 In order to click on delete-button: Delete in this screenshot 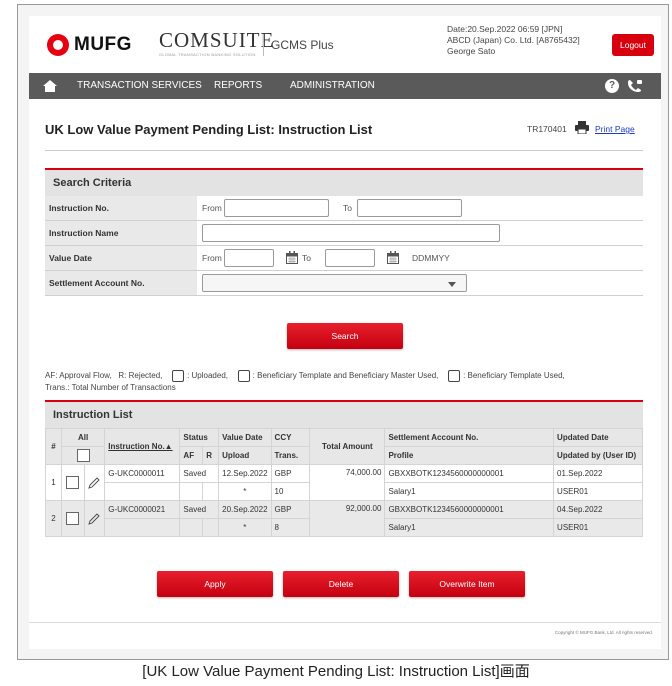, I will do `click(341, 584)`.